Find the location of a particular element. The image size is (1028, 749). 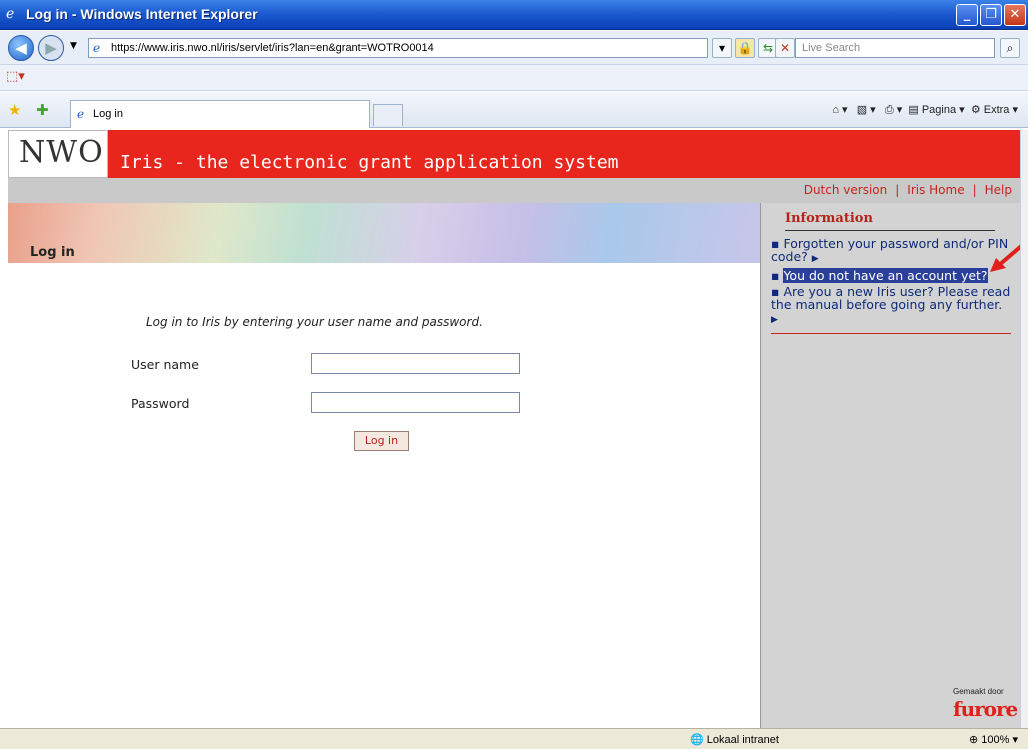

sidebar-divider is located at coordinates (891, 333).